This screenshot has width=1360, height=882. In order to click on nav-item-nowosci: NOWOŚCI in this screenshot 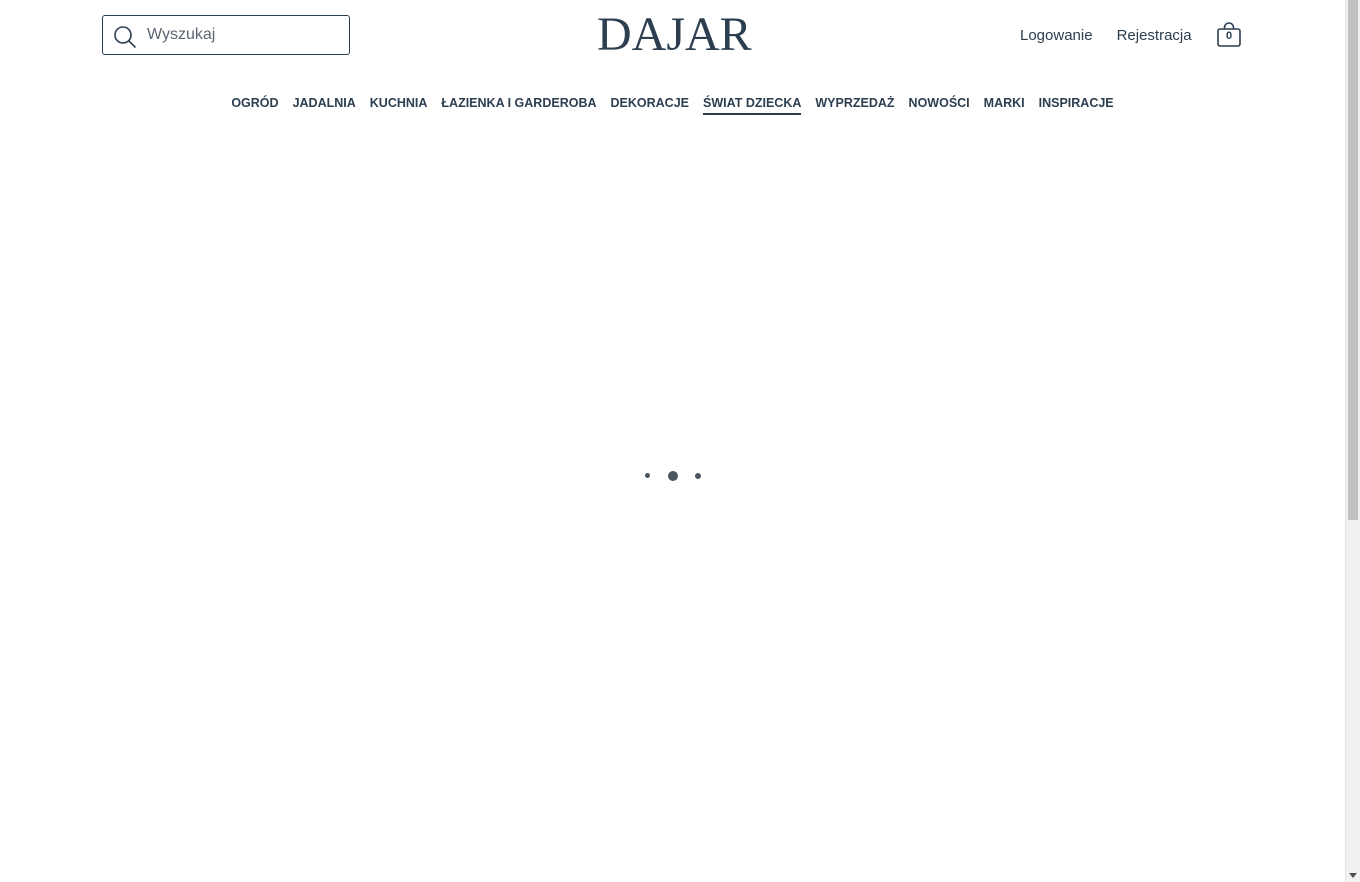, I will do `click(939, 104)`.